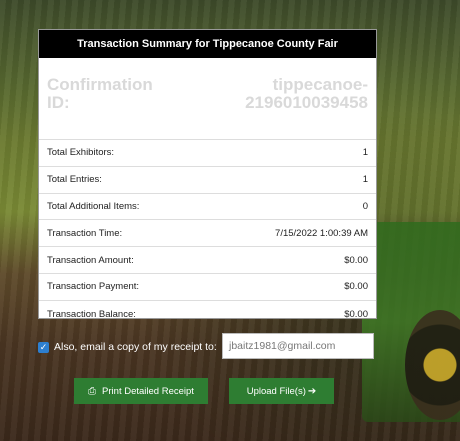  I want to click on row-transaction-payment: Transaction Payment: $0.00, so click(207, 287).